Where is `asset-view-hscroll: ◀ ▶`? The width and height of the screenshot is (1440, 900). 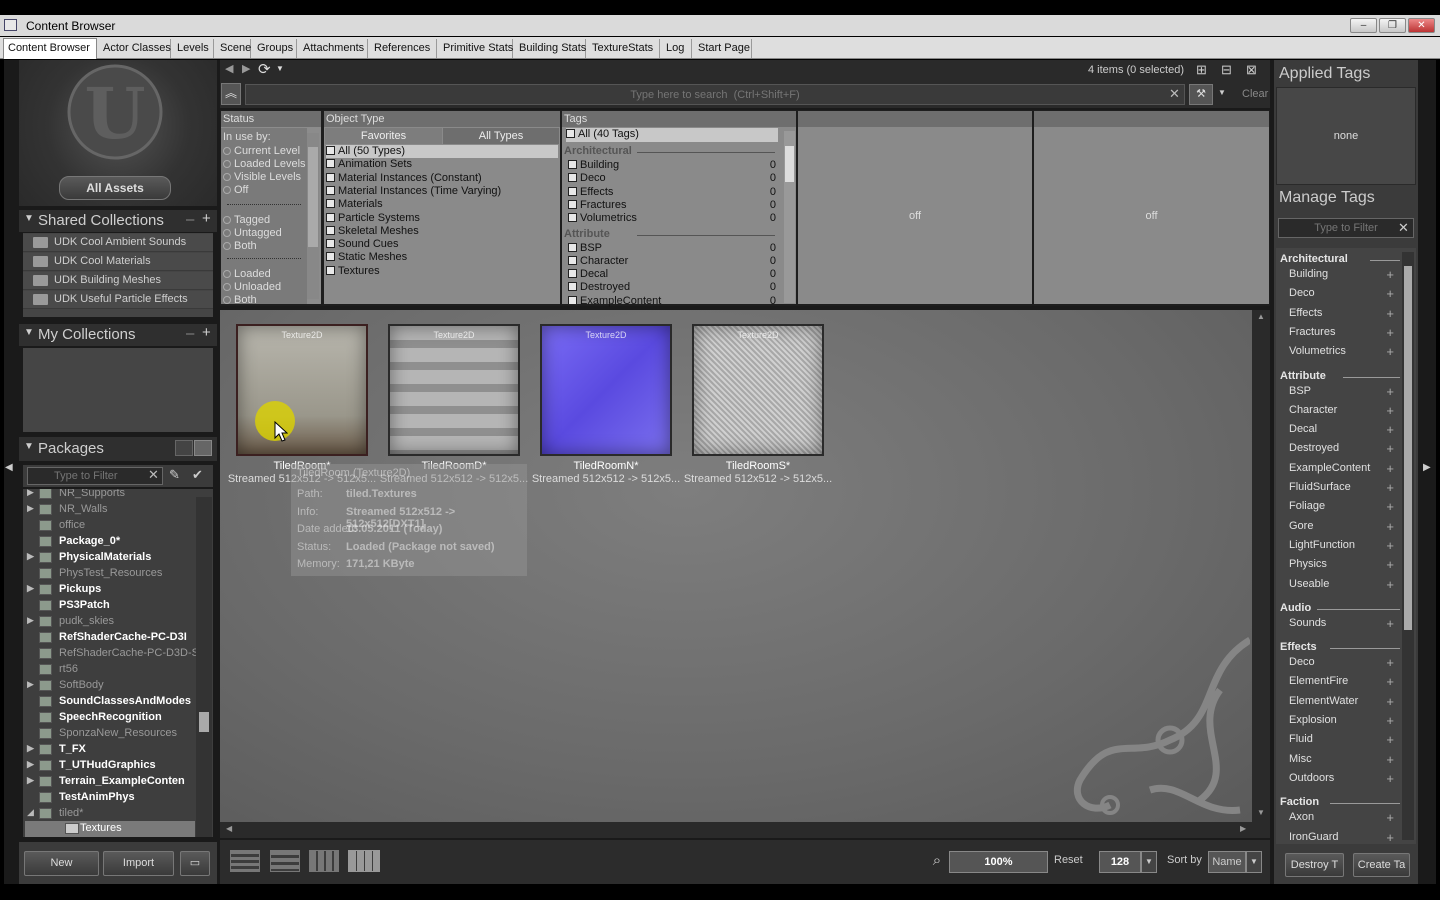
asset-view-hscroll: ◀ ▶ is located at coordinates (745, 830).